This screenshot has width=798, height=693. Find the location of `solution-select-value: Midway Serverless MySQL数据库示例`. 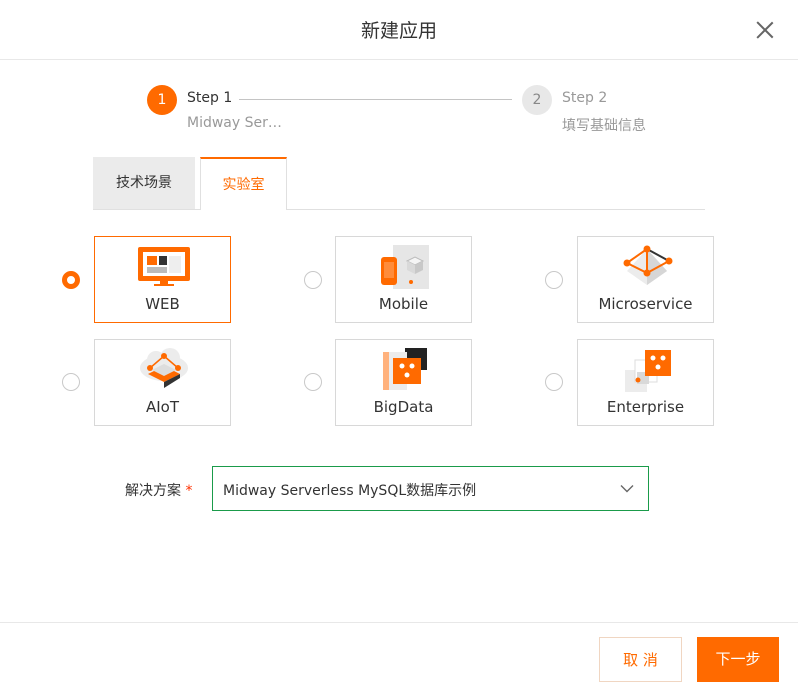

solution-select-value: Midway Serverless MySQL数据库示例 is located at coordinates (350, 491).